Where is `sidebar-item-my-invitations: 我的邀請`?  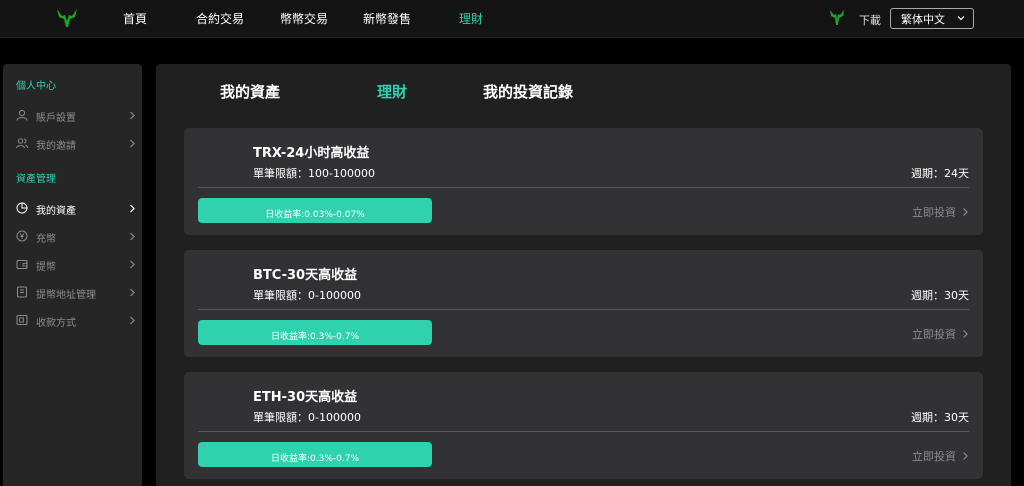
sidebar-item-my-invitations: 我的邀請 is located at coordinates (72, 144).